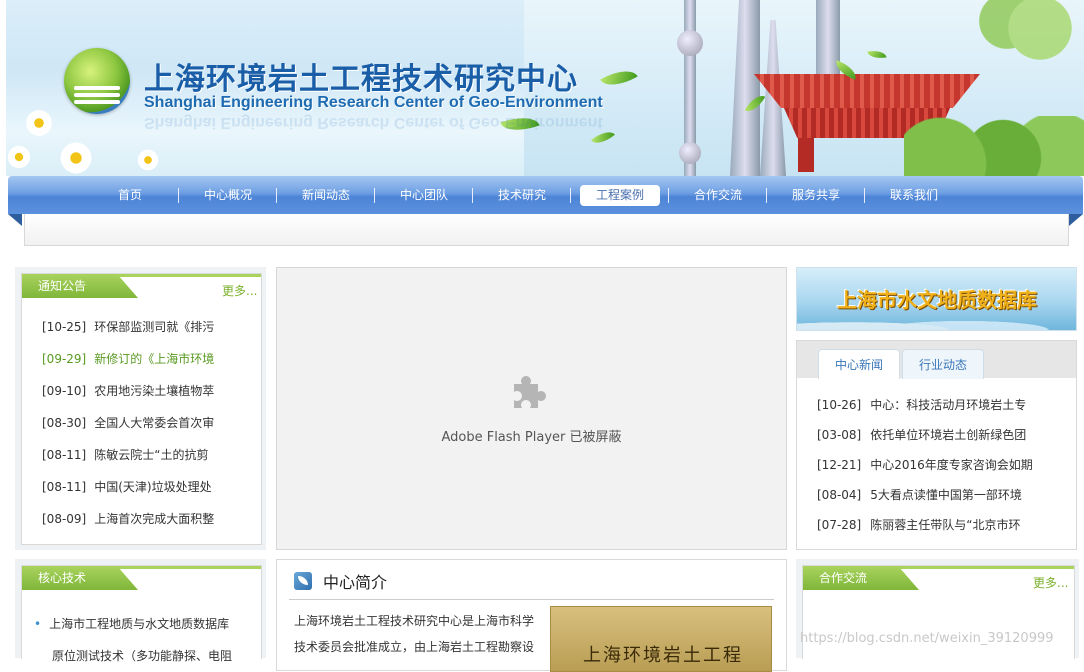 The image size is (1084, 672). I want to click on news-date: [07-28], so click(839, 525).